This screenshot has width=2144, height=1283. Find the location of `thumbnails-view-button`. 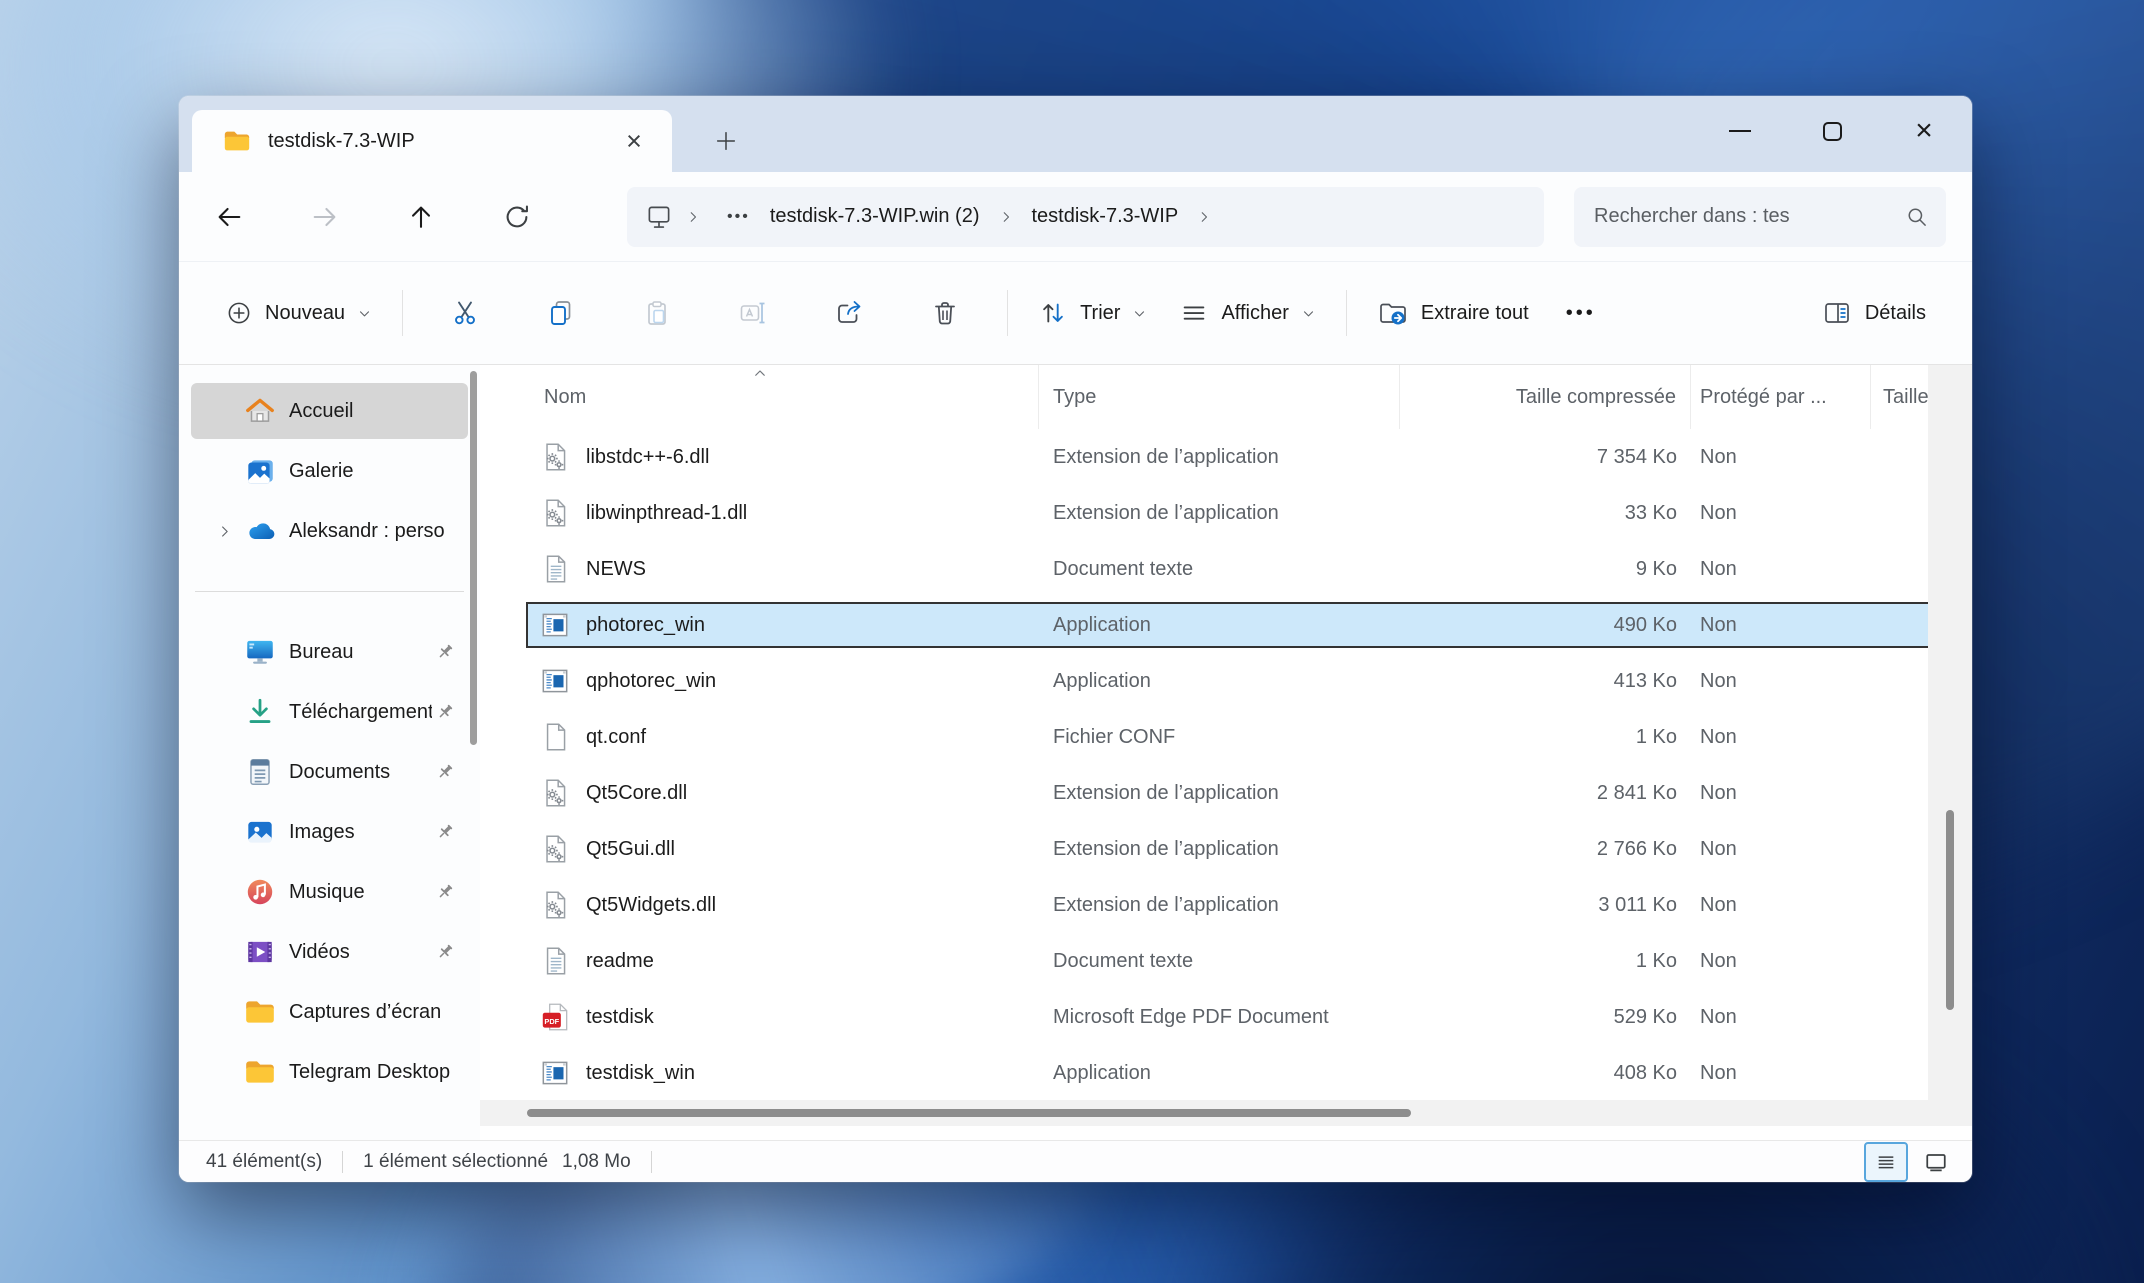

thumbnails-view-button is located at coordinates (1936, 1162).